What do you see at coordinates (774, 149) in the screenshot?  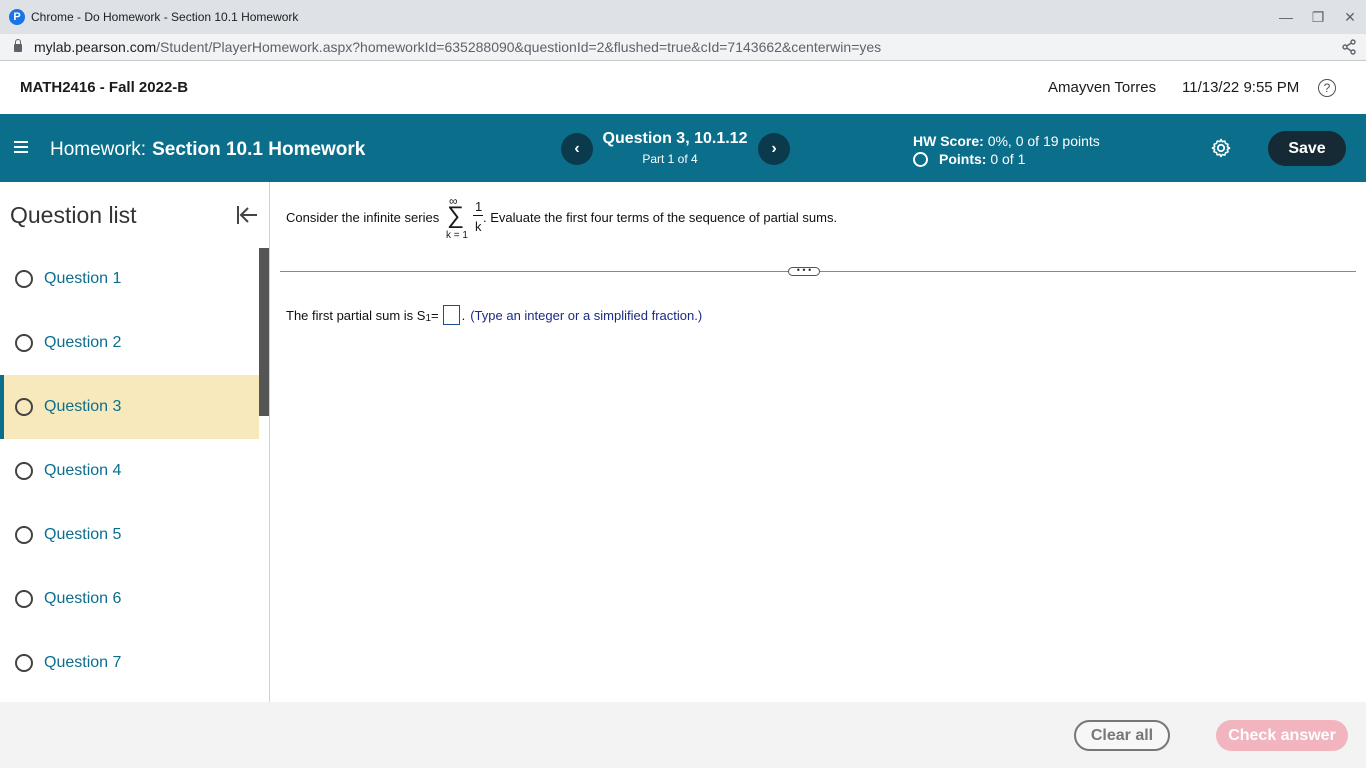 I see `next-question-button: ›` at bounding box center [774, 149].